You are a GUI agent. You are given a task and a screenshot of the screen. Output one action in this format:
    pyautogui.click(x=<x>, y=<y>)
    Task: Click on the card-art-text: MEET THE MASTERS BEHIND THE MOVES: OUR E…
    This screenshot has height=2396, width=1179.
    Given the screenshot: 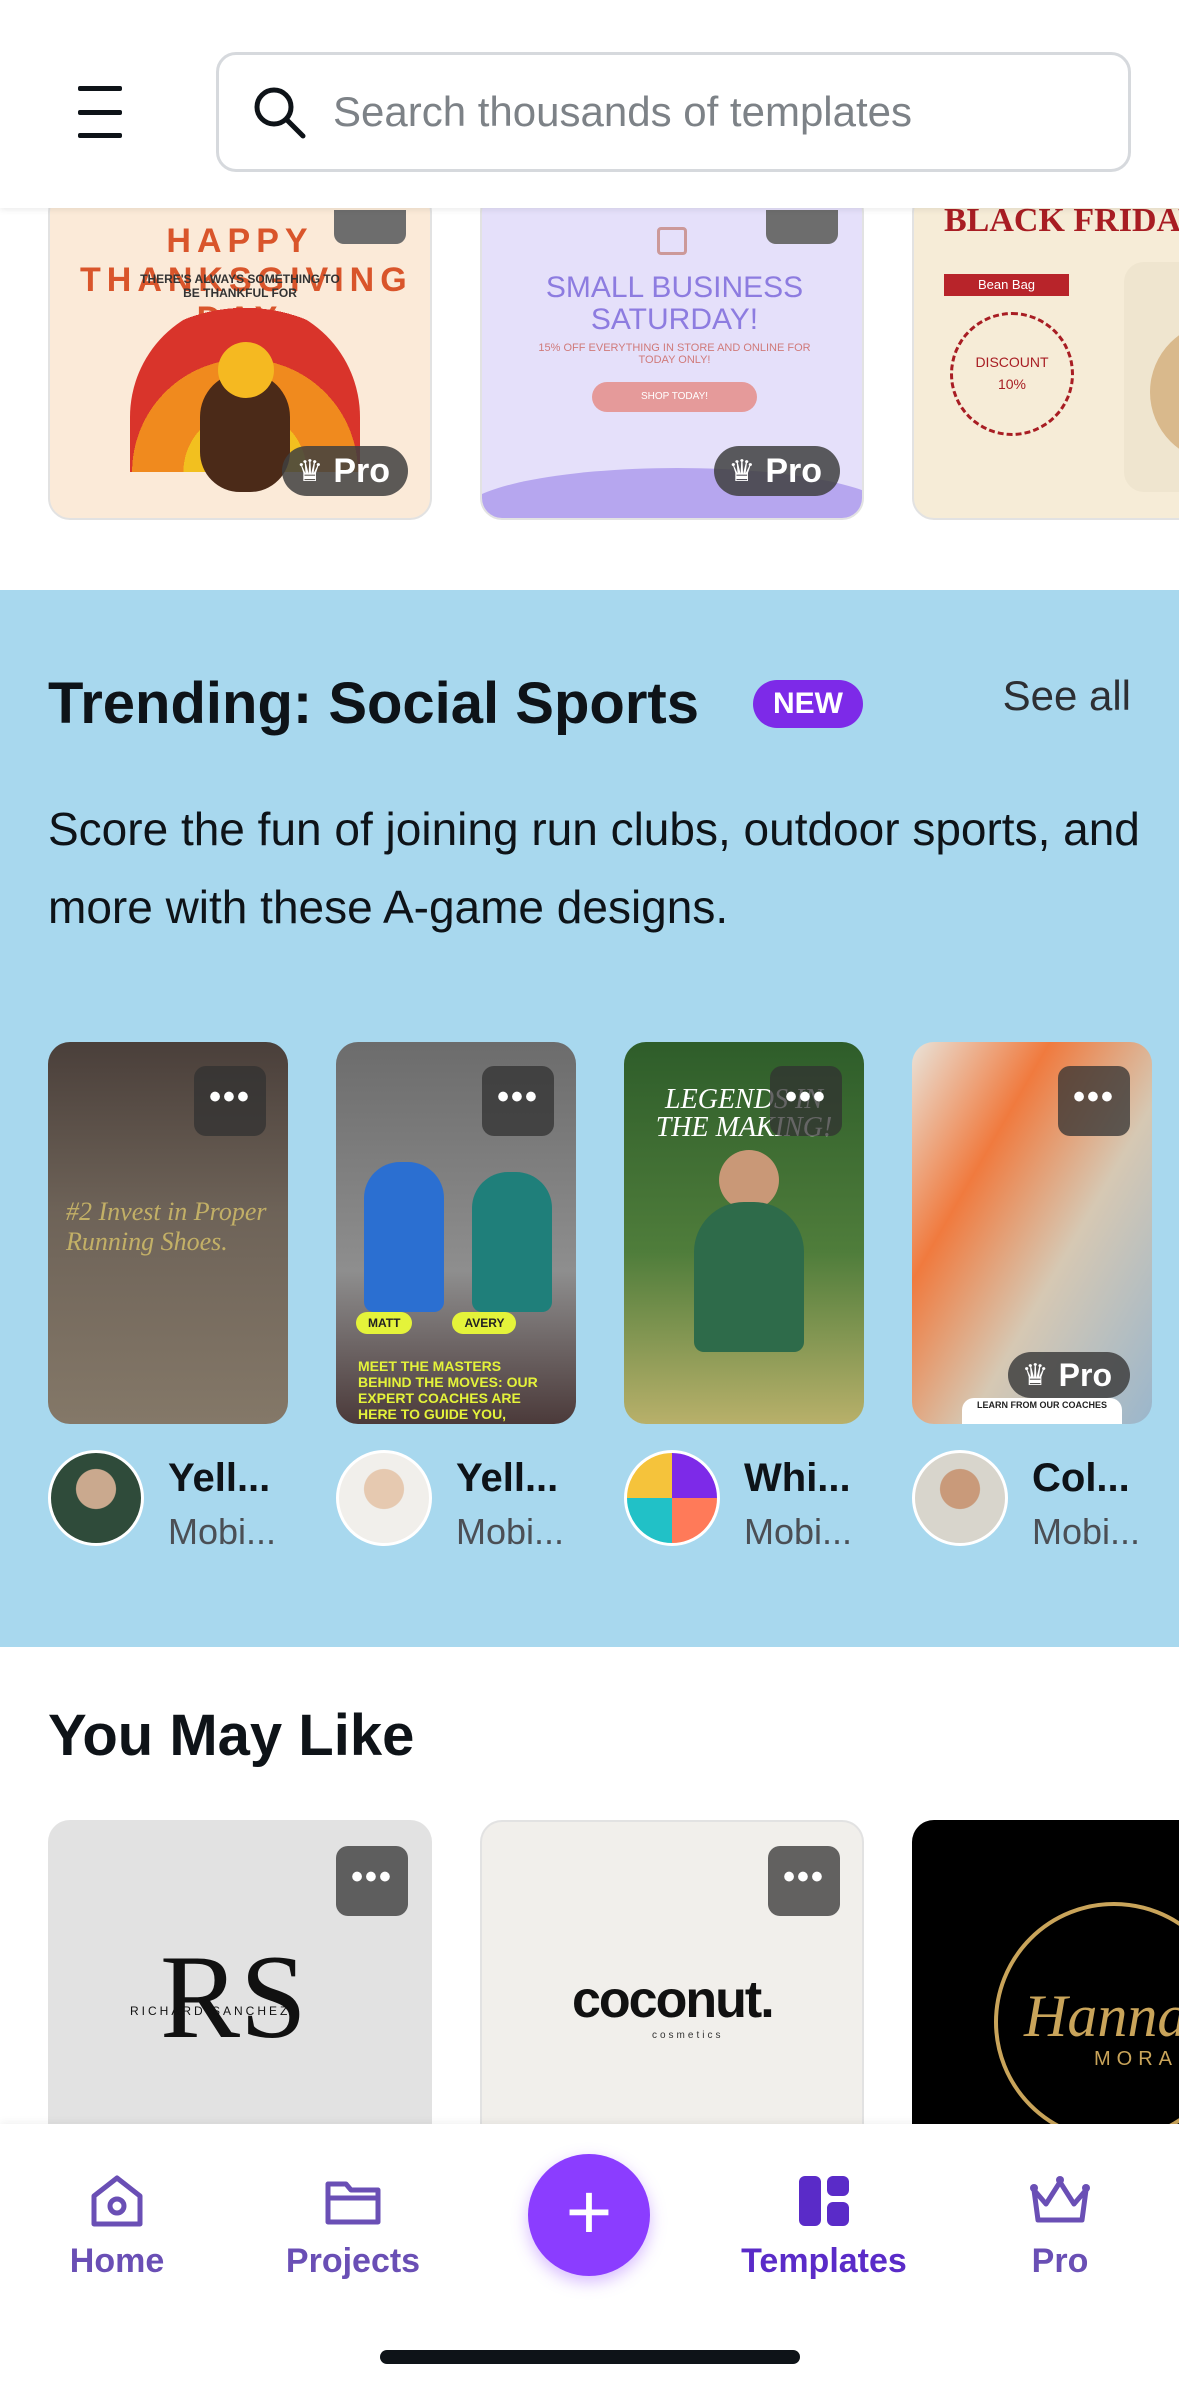 What is the action you would take?
    pyautogui.click(x=448, y=1391)
    